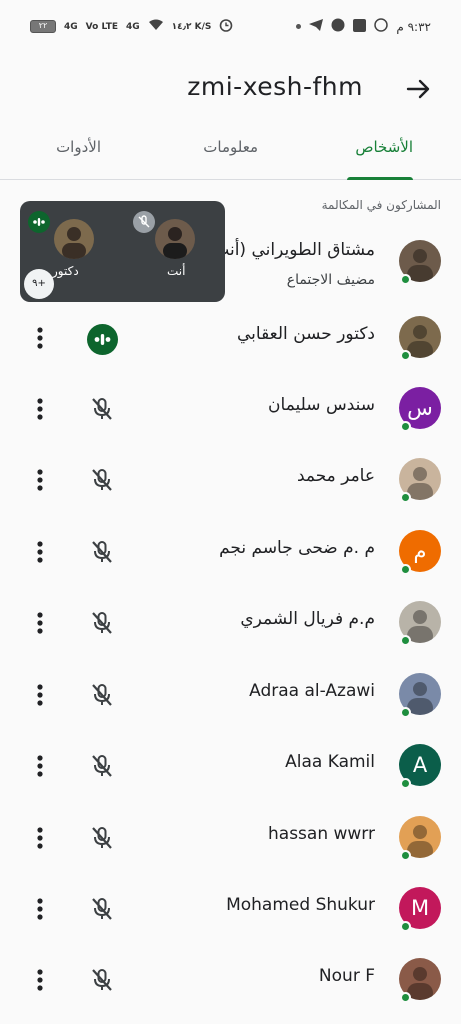  I want to click on self-muted-icon, so click(144, 222).